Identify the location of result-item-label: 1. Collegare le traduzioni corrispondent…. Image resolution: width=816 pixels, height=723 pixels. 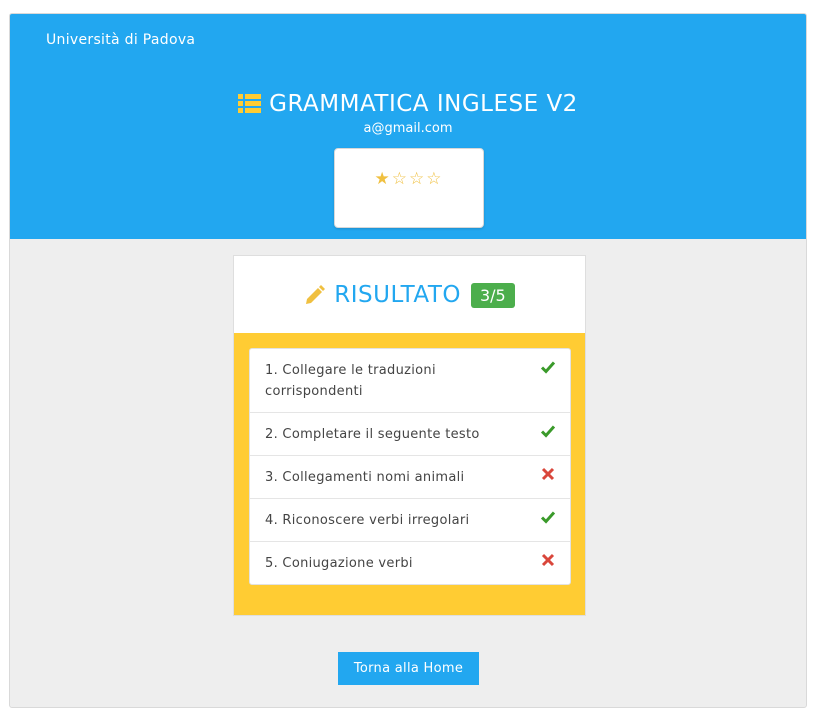
(350, 381).